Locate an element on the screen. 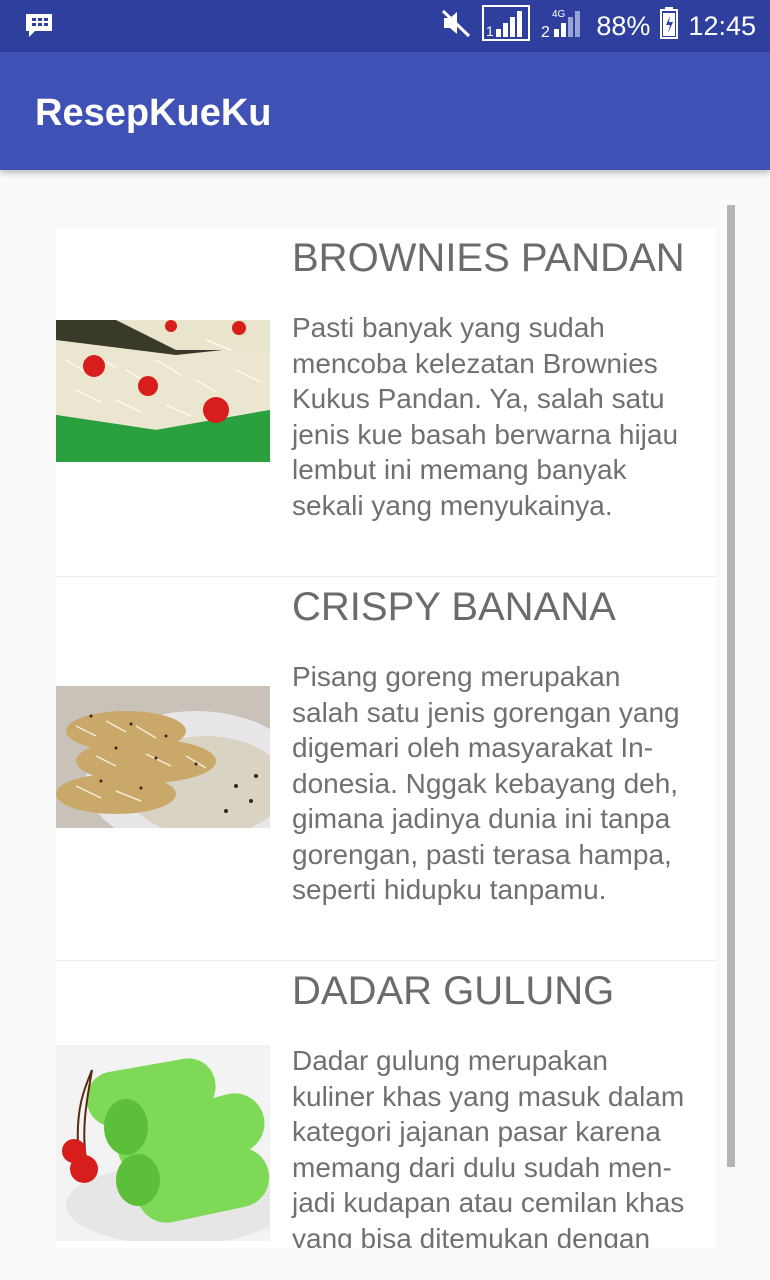  scrollbar is located at coordinates (731, 686).